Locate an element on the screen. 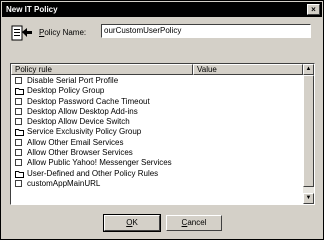 Image resolution: width=324 pixels, height=240 pixels. policy-name-value: ourCustomUserPolicy is located at coordinates (143, 30).